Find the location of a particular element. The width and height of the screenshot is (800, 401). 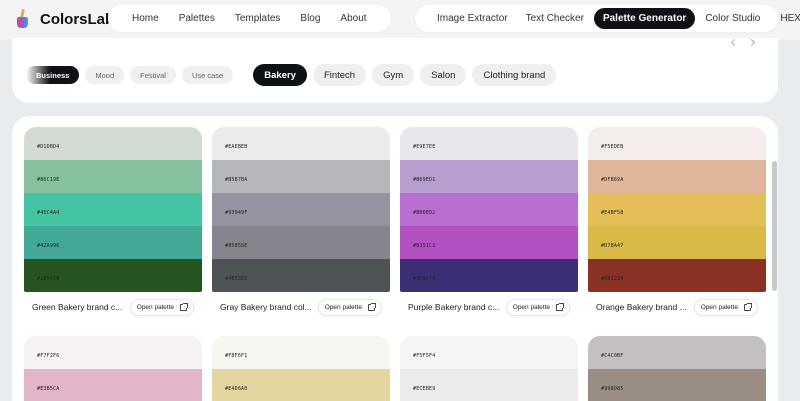

color-swatch: #B5B7BA is located at coordinates (301, 176).